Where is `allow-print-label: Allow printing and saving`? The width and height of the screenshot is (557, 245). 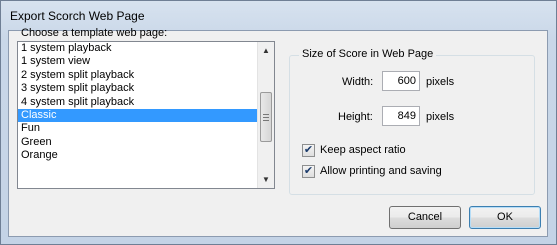 allow-print-label: Allow printing and saving is located at coordinates (381, 171).